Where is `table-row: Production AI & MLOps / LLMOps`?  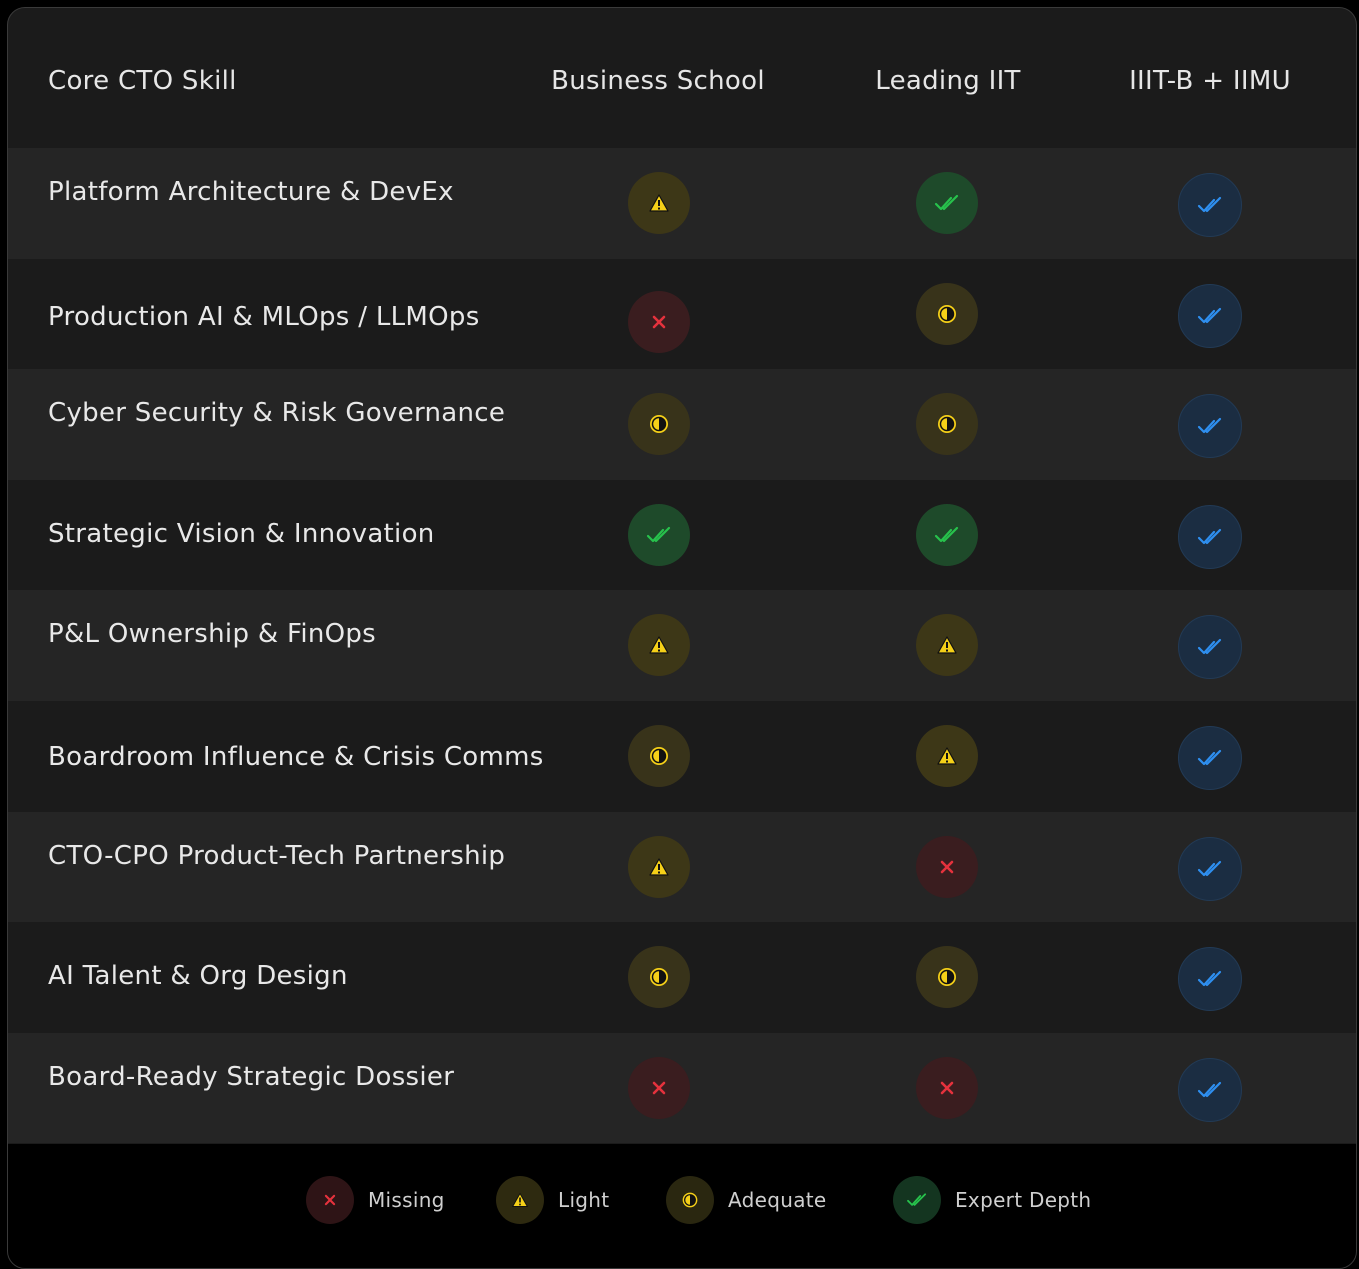
table-row: Production AI & MLOps / LLMOps is located at coordinates (682, 314).